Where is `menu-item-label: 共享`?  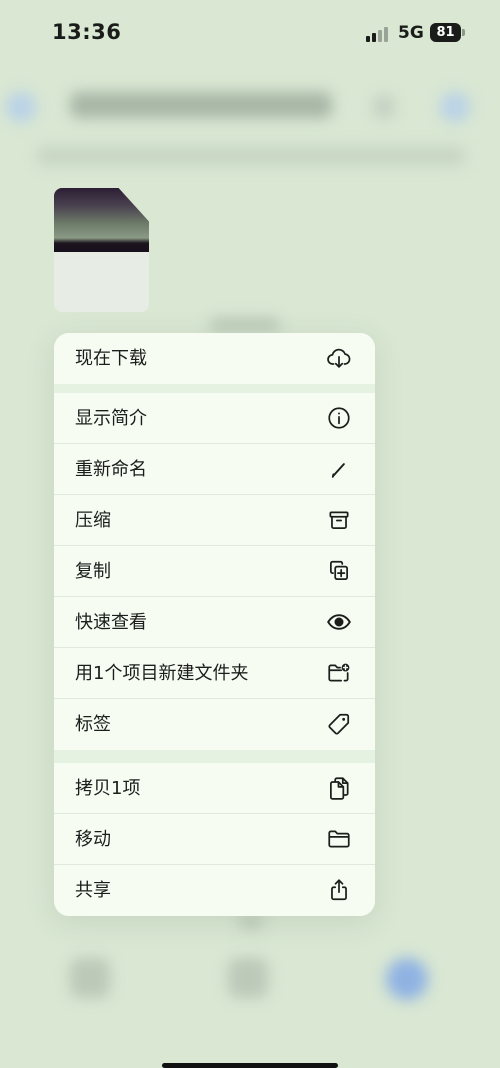
menu-item-label: 共享 is located at coordinates (93, 890).